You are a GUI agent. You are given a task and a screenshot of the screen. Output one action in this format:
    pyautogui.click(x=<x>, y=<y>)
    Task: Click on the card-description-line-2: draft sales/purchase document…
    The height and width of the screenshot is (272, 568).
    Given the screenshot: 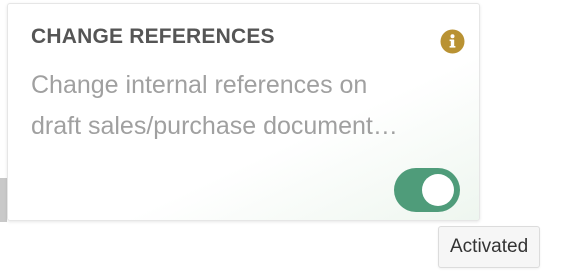 What is the action you would take?
    pyautogui.click(x=214, y=126)
    